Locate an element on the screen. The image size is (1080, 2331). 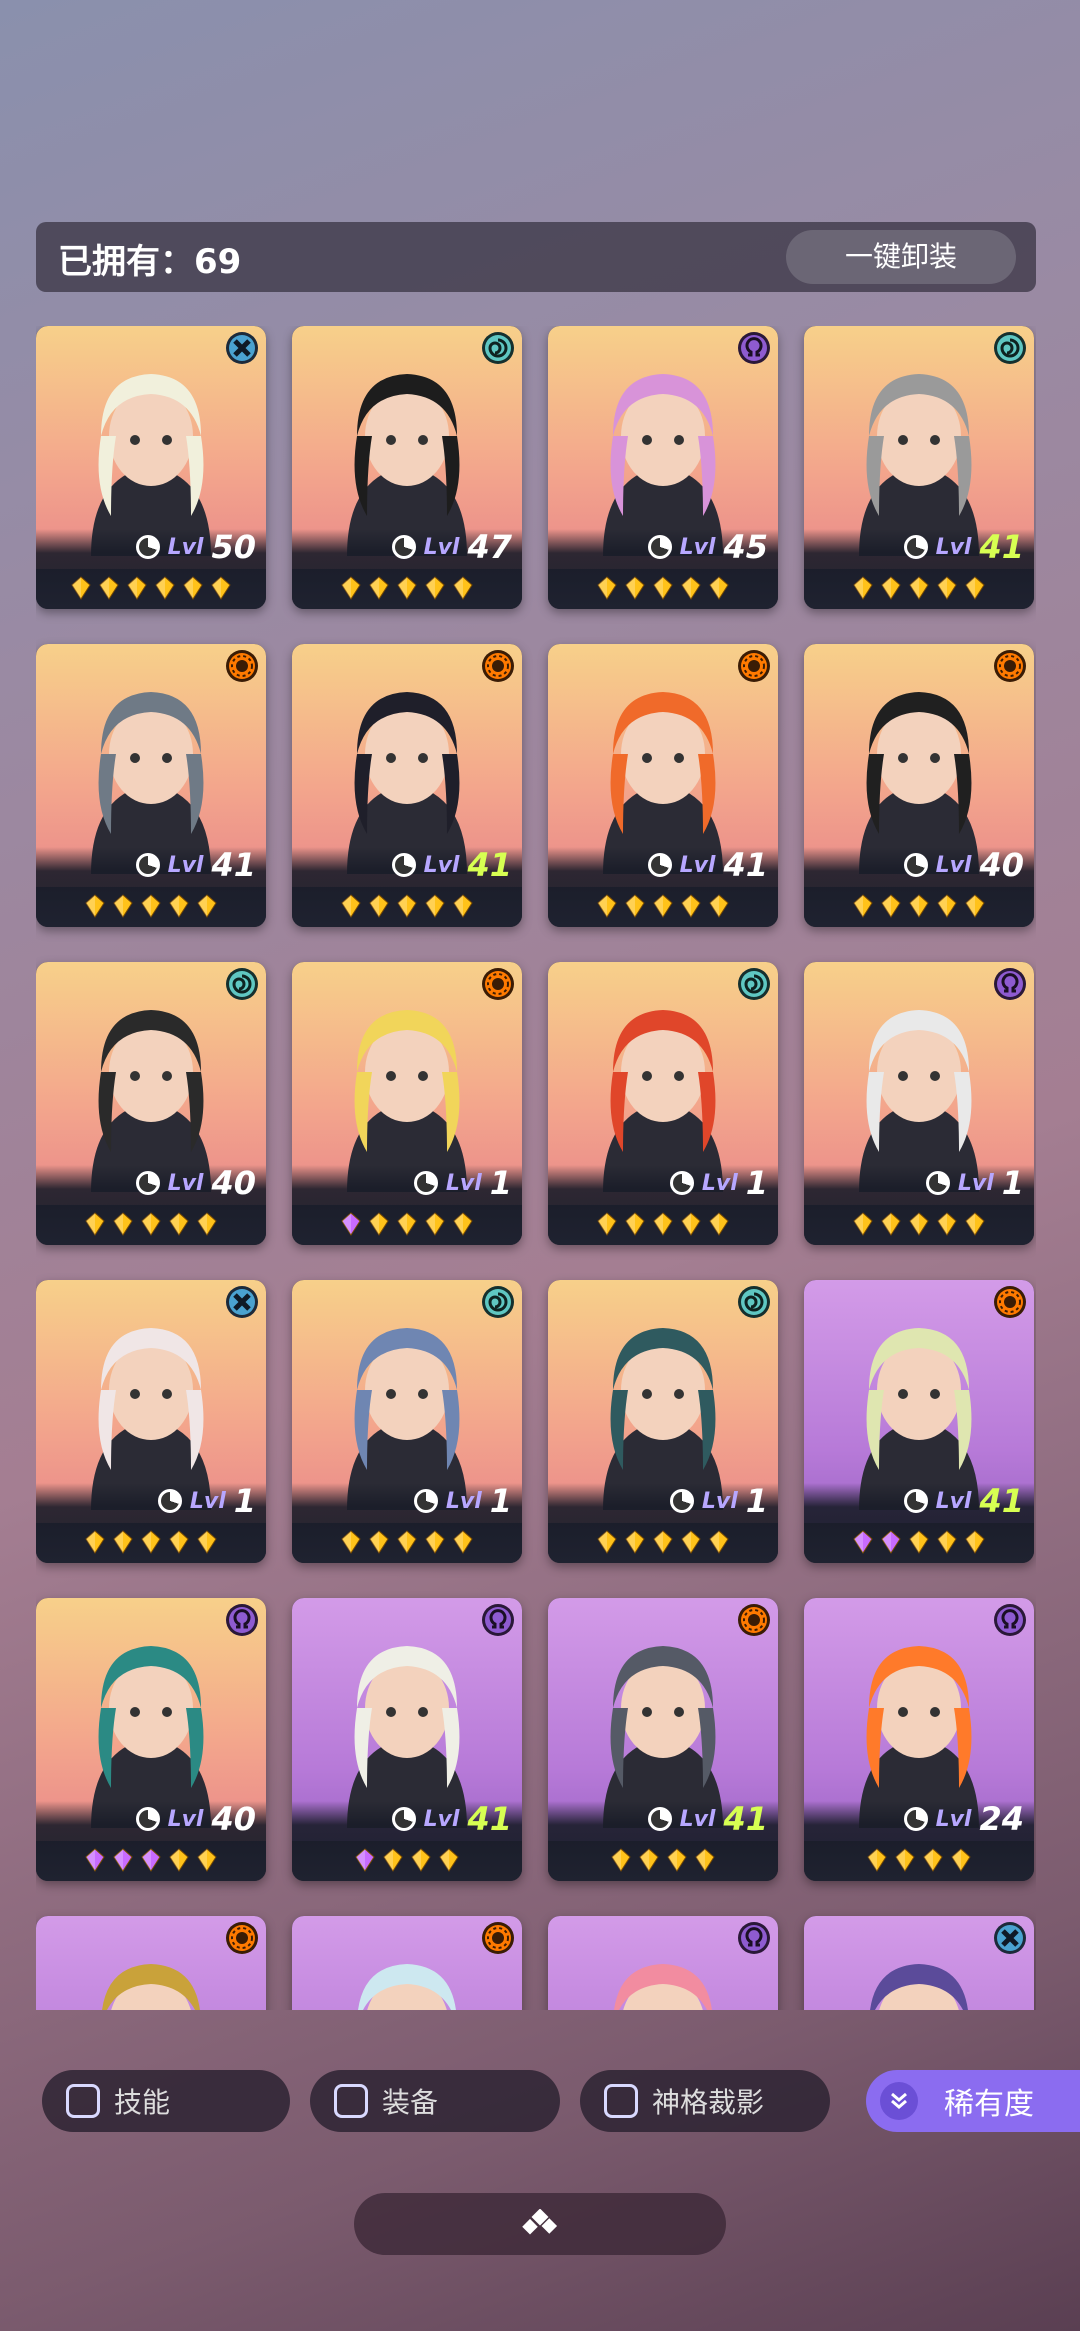
omega-icon is located at coordinates (1010, 1620).